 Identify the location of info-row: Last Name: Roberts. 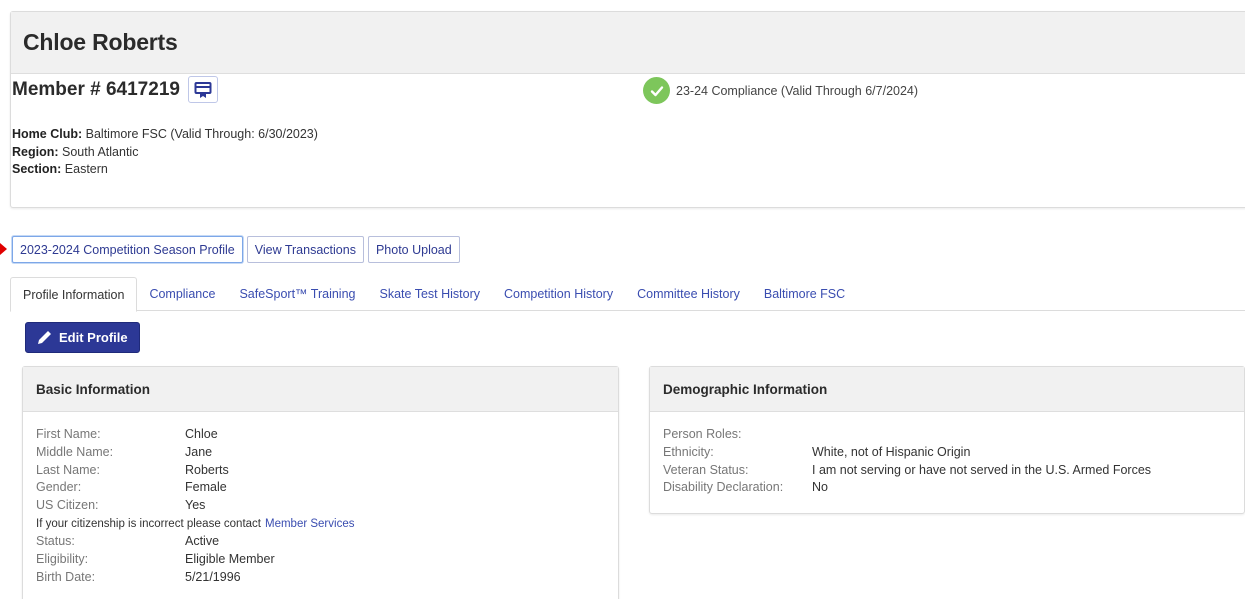
(327, 471).